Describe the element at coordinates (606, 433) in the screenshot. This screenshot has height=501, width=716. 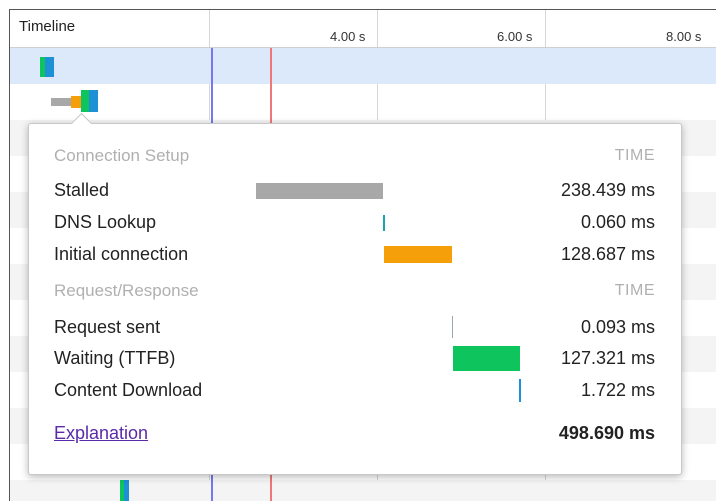
I see `total-time-value: 498.690 ms` at that location.